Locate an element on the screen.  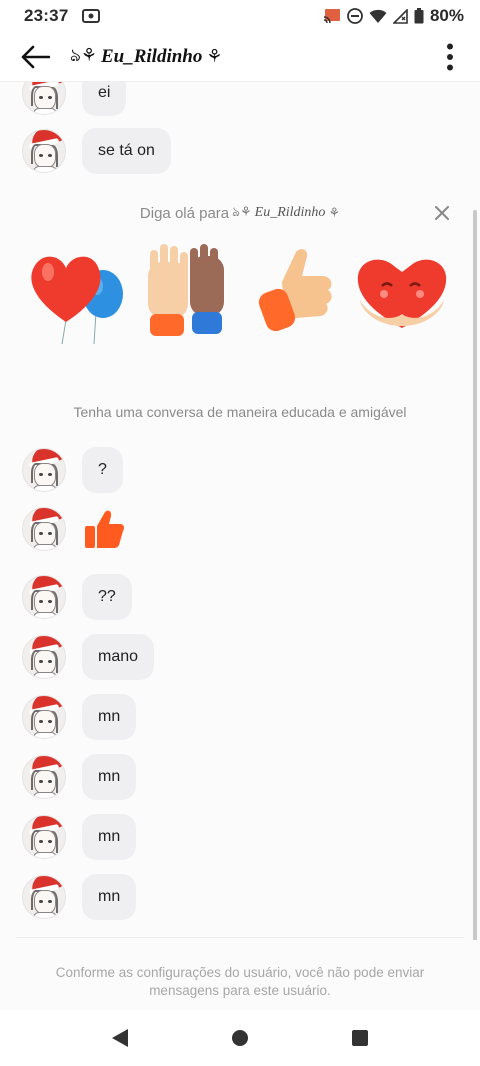
message-row: se tá on is located at coordinates (96, 151).